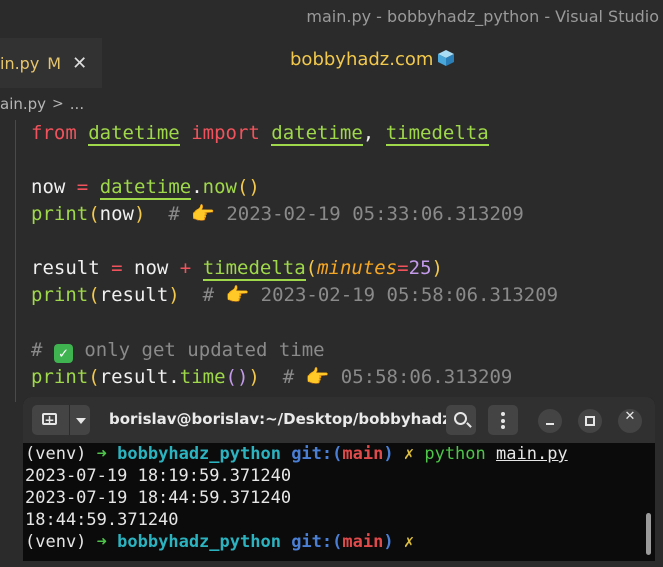 Image resolution: width=663 pixels, height=567 pixels. Describe the element at coordinates (317, 134) in the screenshot. I see `import-name-datetime: datetime` at that location.